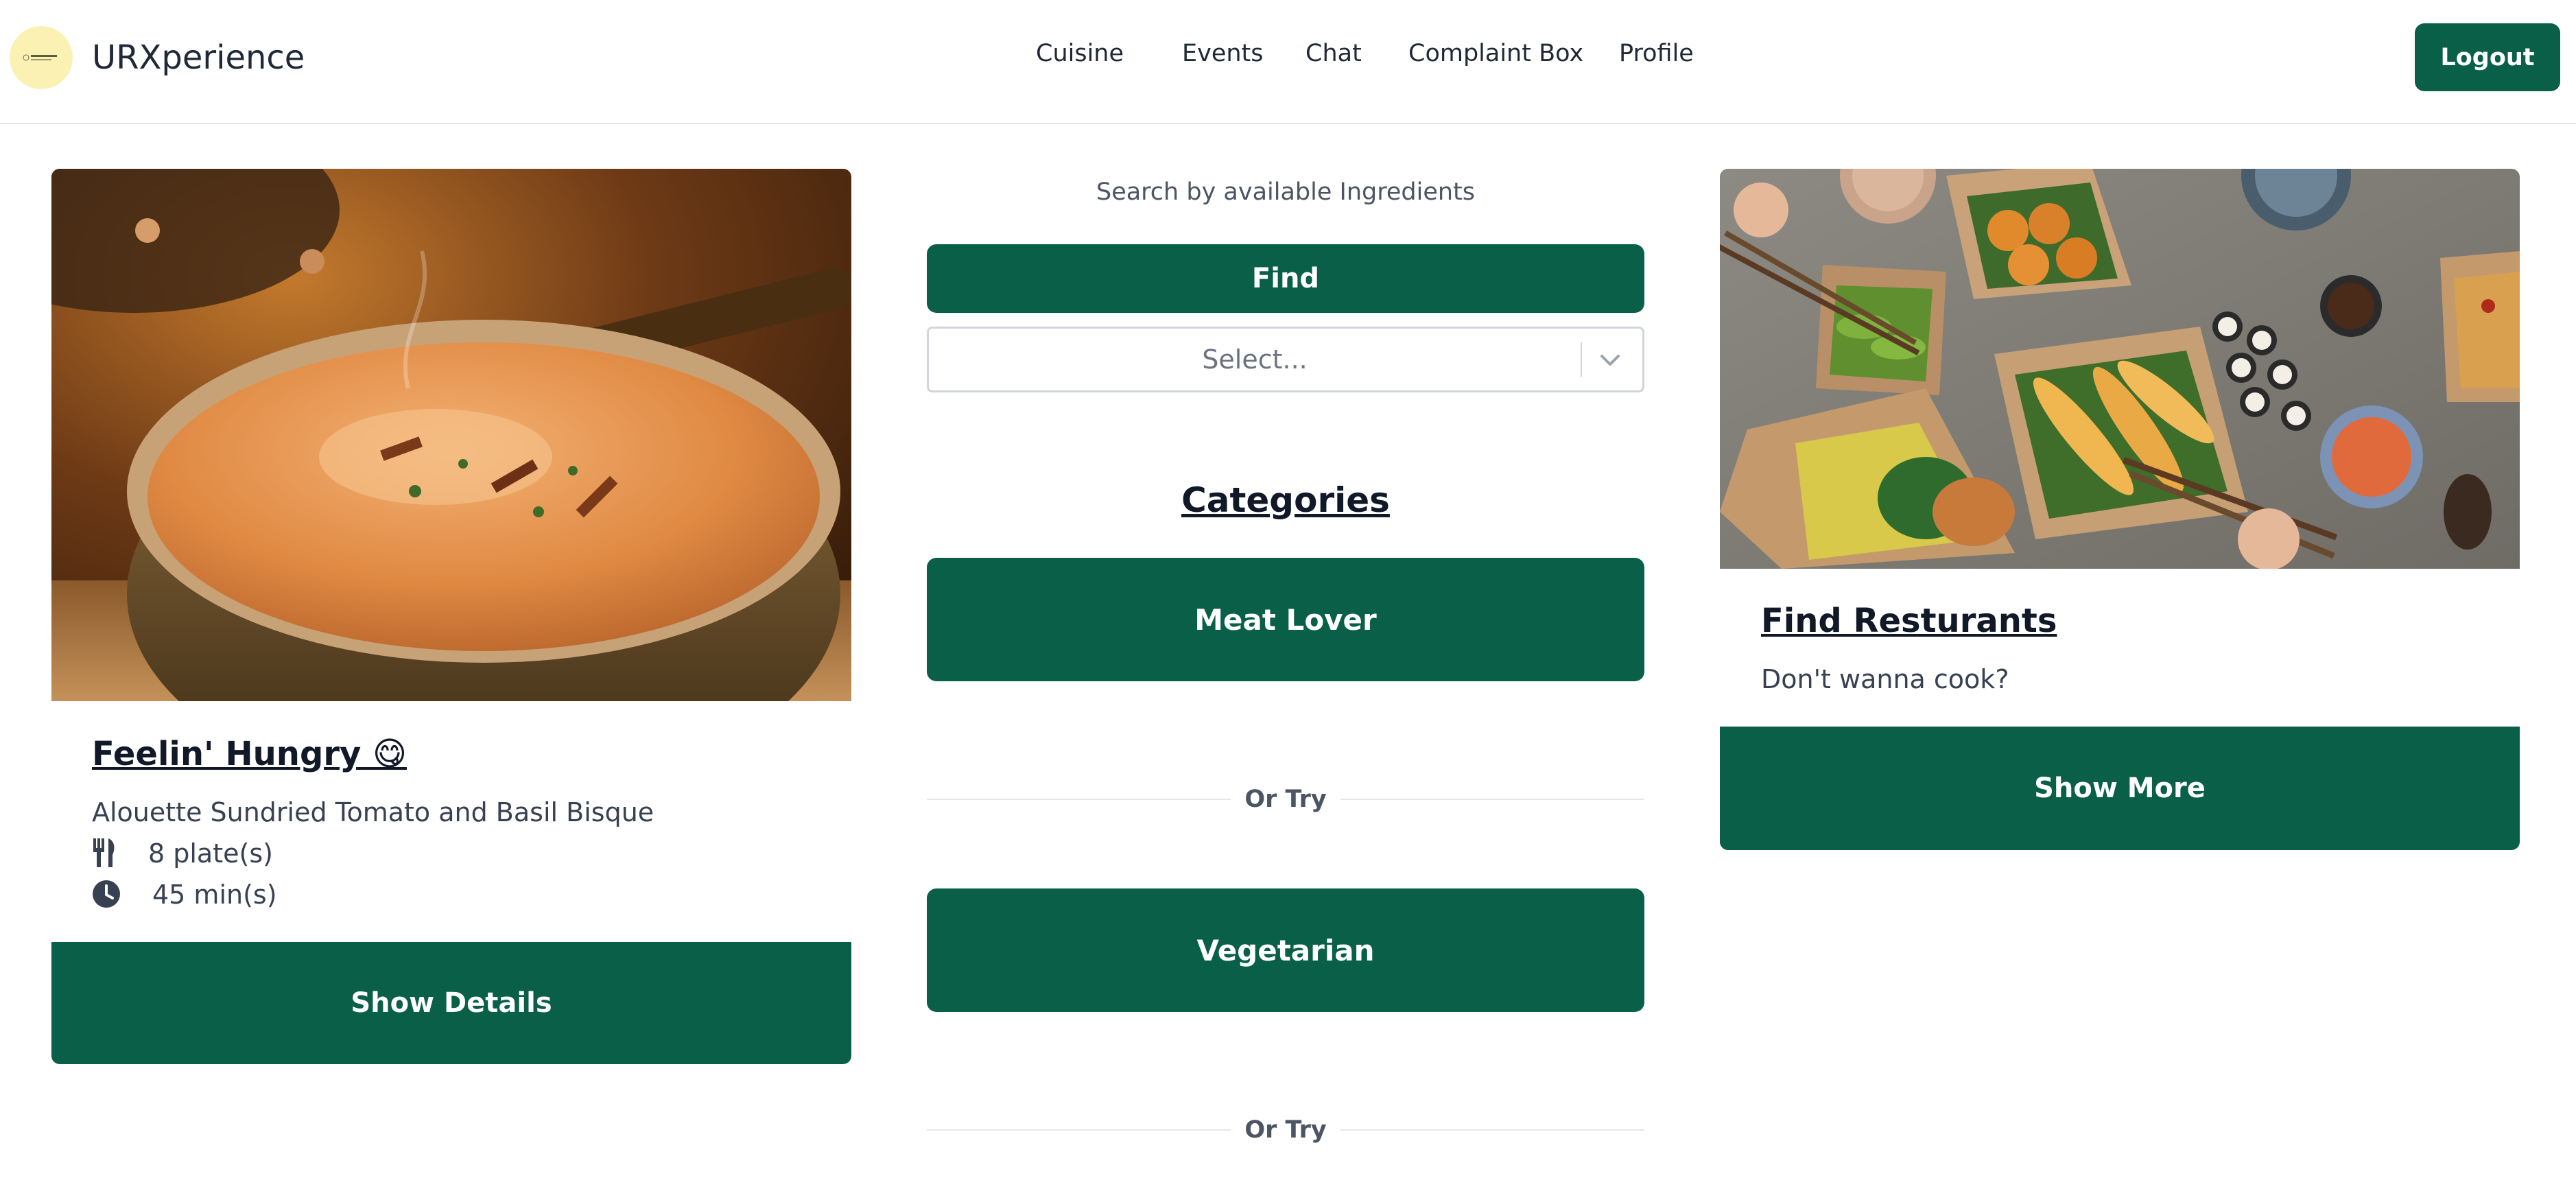 The height and width of the screenshot is (1178, 2576). Describe the element at coordinates (2487, 57) in the screenshot. I see `logout-button: Logout` at that location.